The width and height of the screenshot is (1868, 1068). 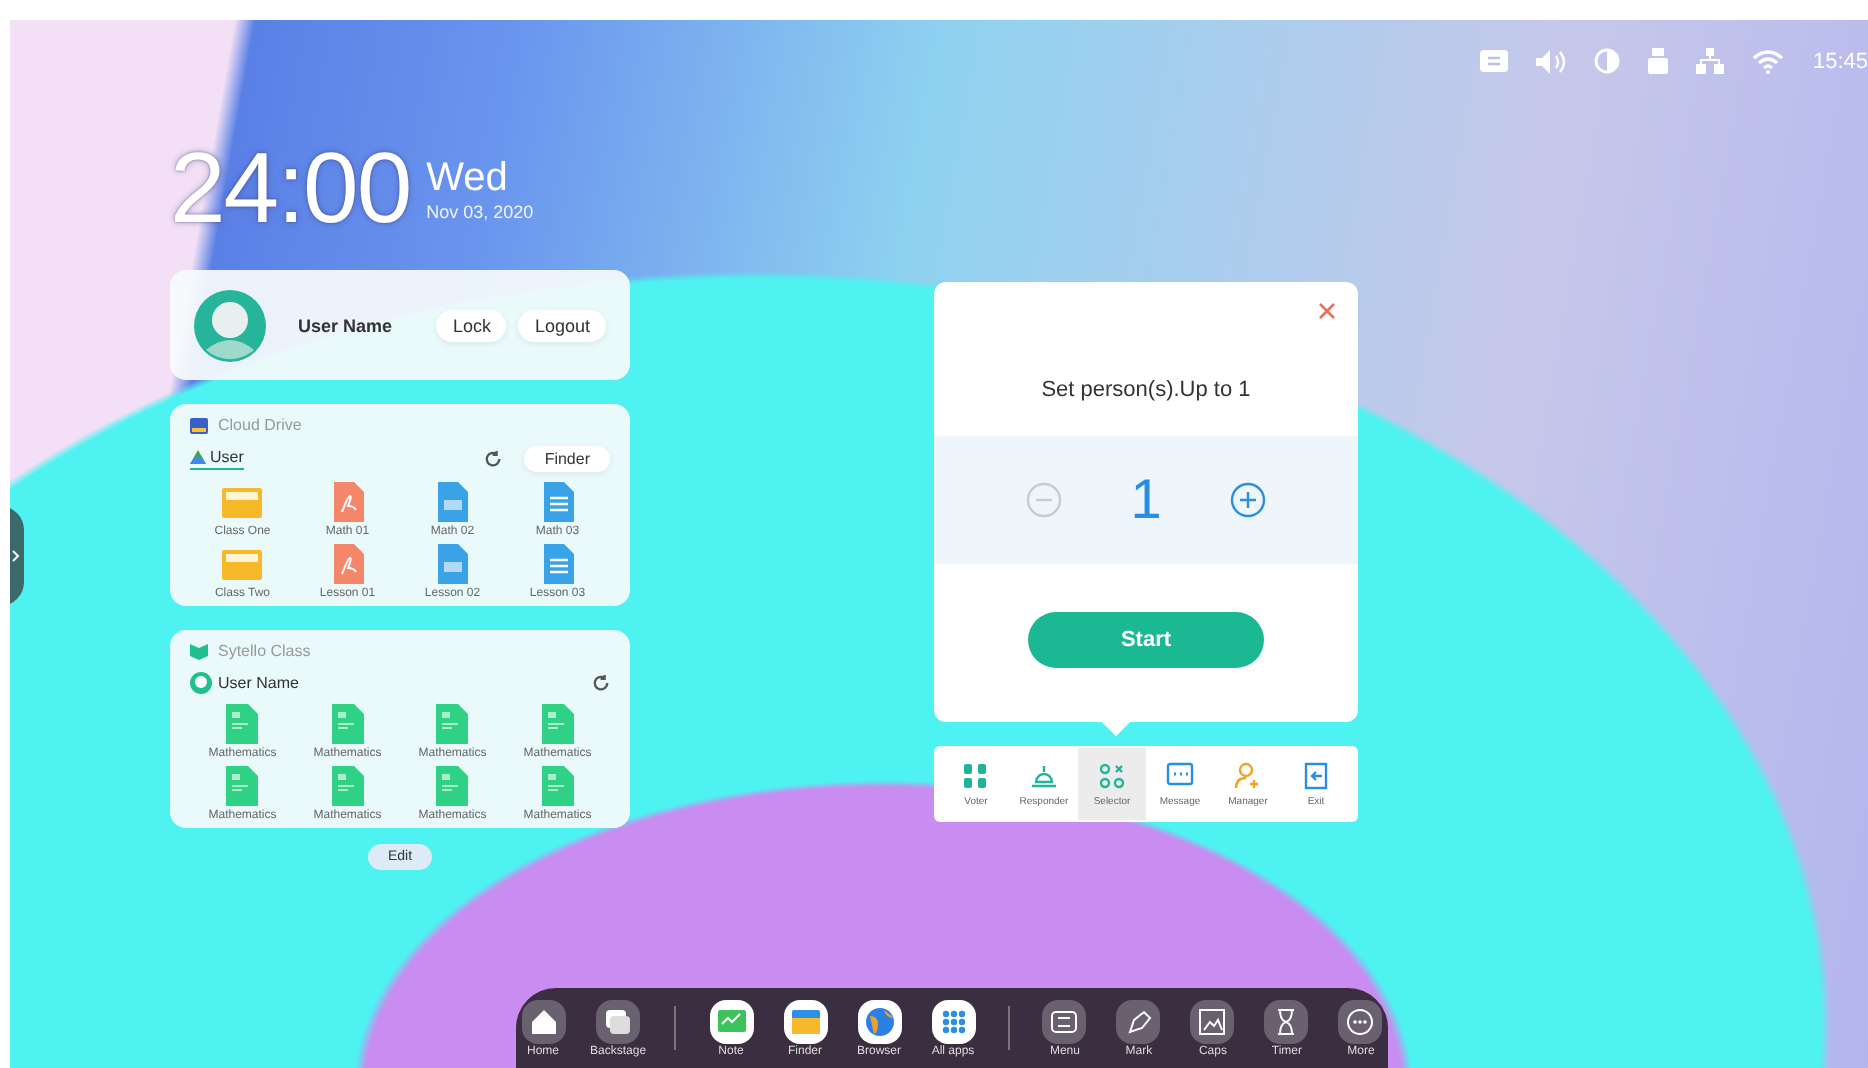 I want to click on date-label: Nov 03, 2020, so click(x=480, y=211).